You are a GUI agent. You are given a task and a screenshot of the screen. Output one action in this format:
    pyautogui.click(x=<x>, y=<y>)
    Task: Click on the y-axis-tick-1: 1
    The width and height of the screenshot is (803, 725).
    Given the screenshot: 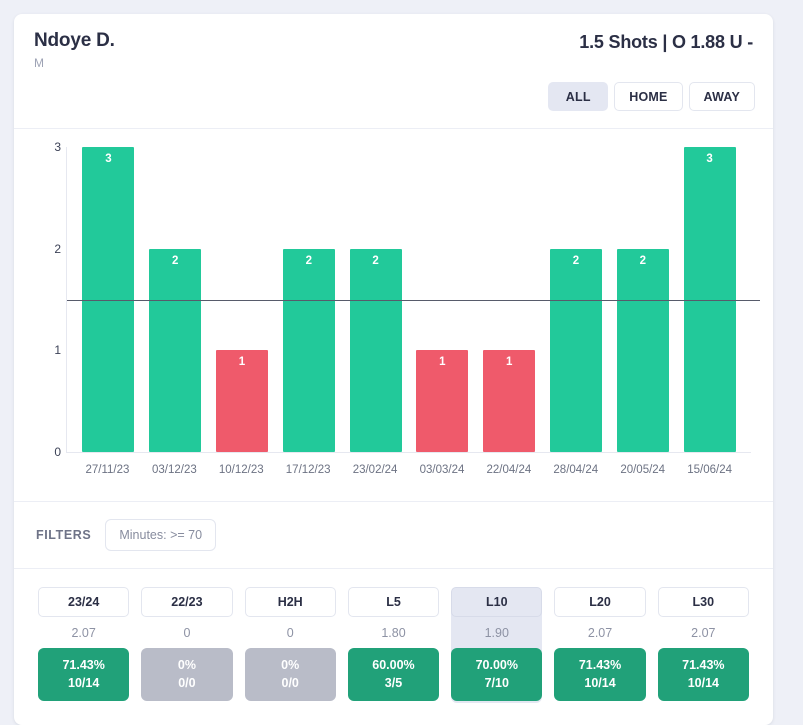 What is the action you would take?
    pyautogui.click(x=57, y=350)
    